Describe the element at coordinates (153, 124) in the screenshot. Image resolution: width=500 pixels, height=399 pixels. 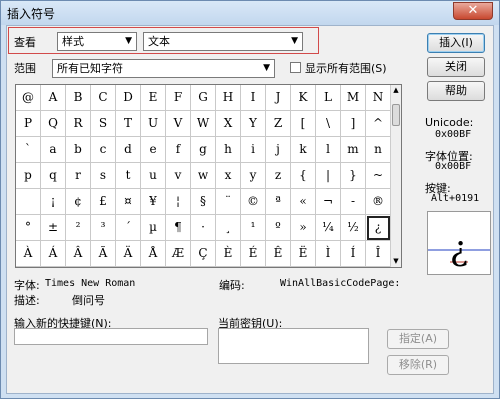
I see `char-cell: U` at that location.